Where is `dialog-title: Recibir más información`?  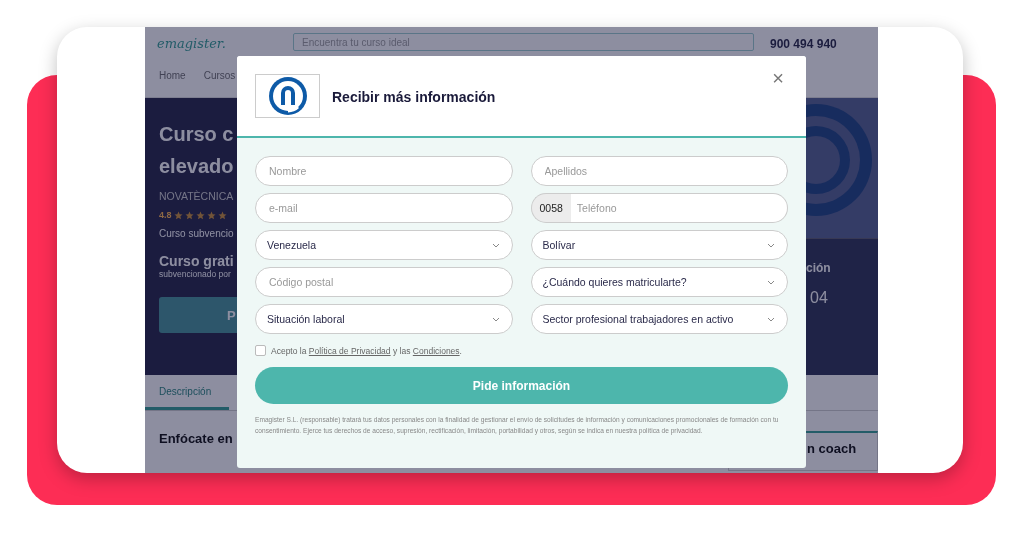 dialog-title: Recibir más información is located at coordinates (414, 96).